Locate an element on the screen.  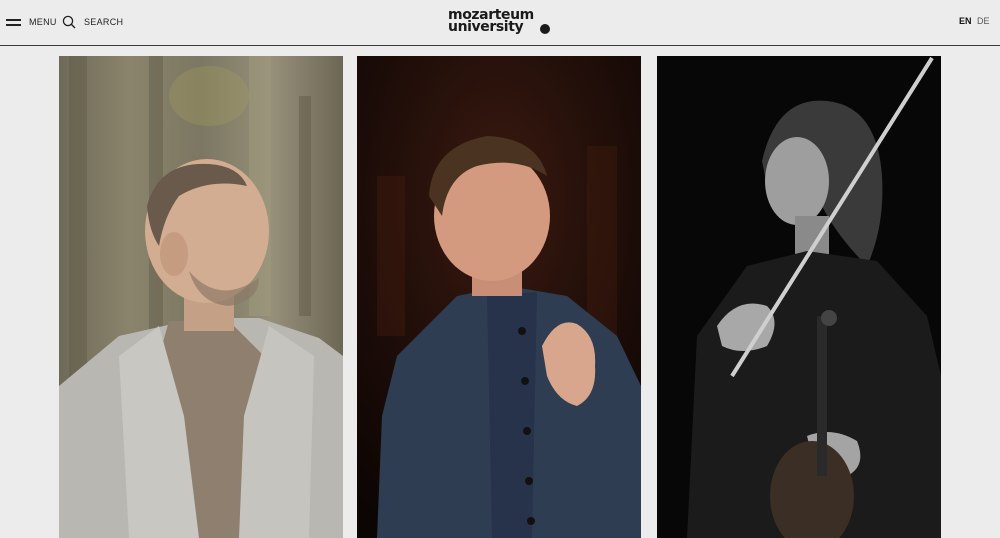
search-button: SEARCH is located at coordinates (92, 22).